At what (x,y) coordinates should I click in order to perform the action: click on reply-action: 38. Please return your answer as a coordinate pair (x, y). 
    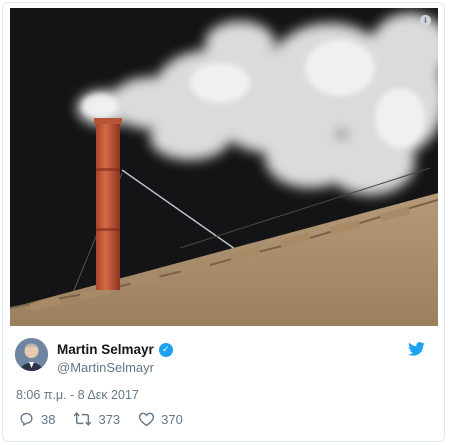
    Looking at the image, I should click on (36, 419).